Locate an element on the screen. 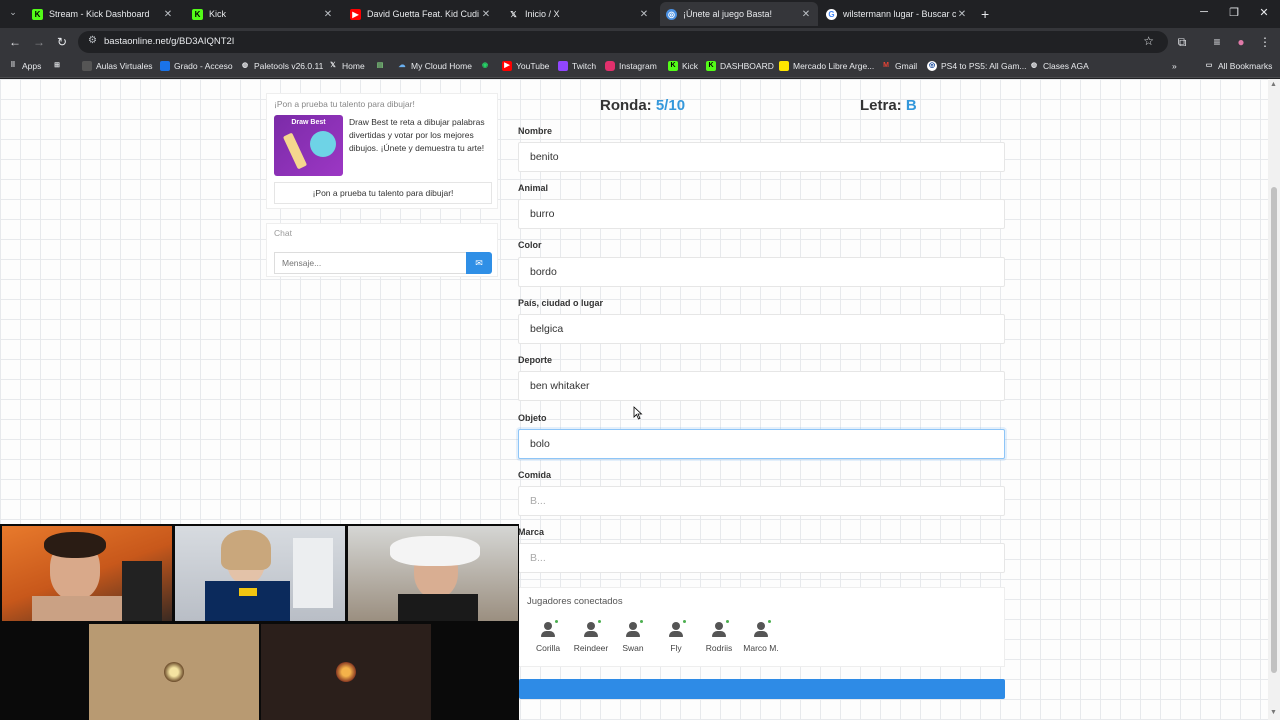  player-item: Marco M. is located at coordinates (761, 636).